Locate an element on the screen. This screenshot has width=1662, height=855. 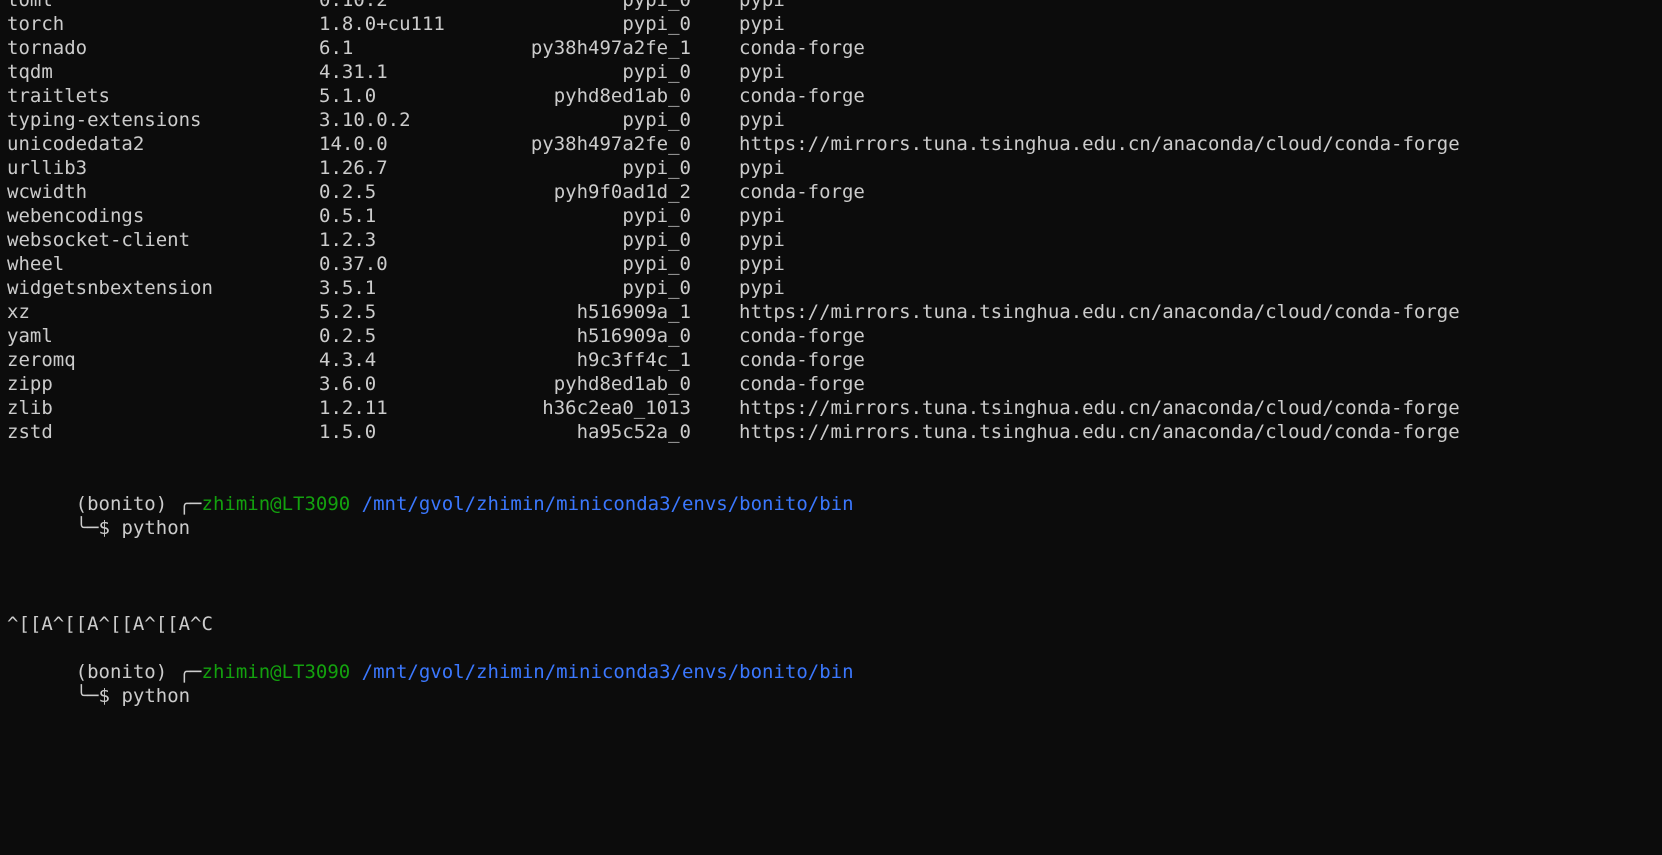
package-row: websocket-client 1.2.3 pypi_0 pypi is located at coordinates (831, 240).